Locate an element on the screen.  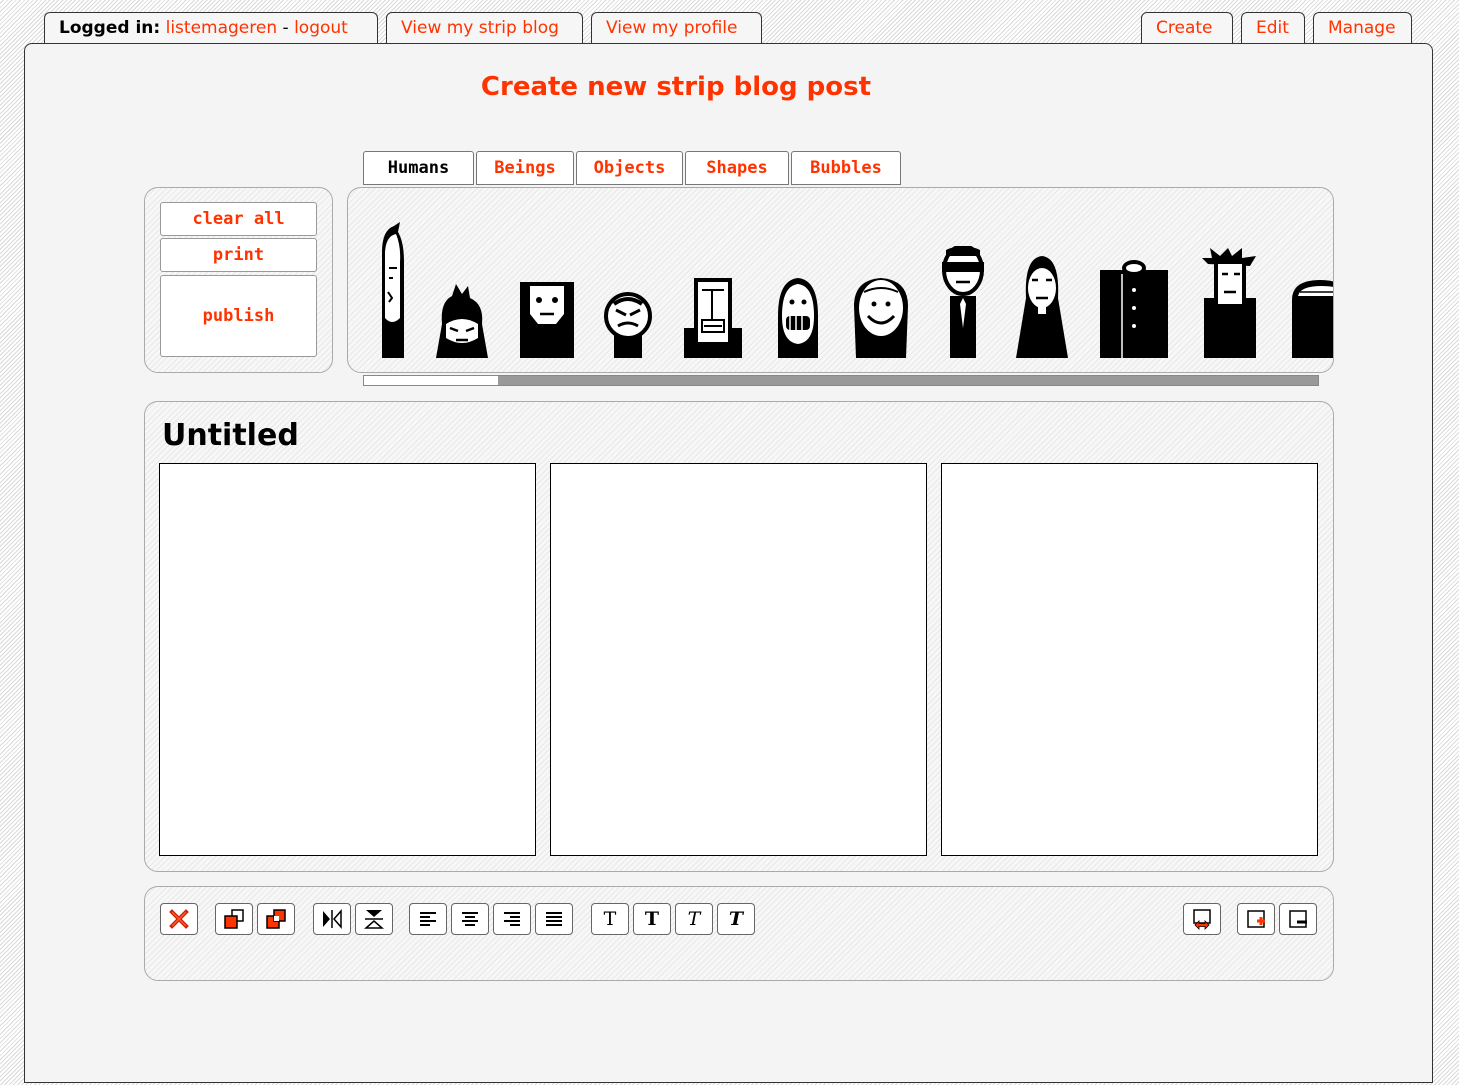
edit-tab: Edit is located at coordinates (1273, 28).